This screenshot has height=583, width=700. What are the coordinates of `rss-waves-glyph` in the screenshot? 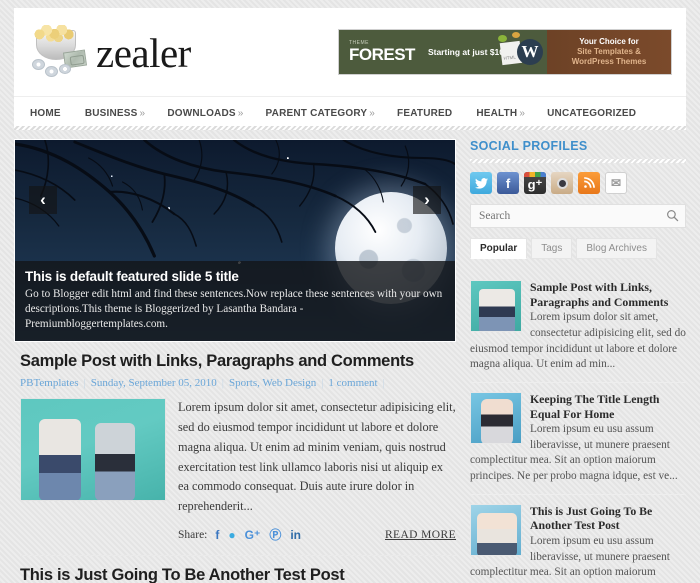 It's located at (589, 182).